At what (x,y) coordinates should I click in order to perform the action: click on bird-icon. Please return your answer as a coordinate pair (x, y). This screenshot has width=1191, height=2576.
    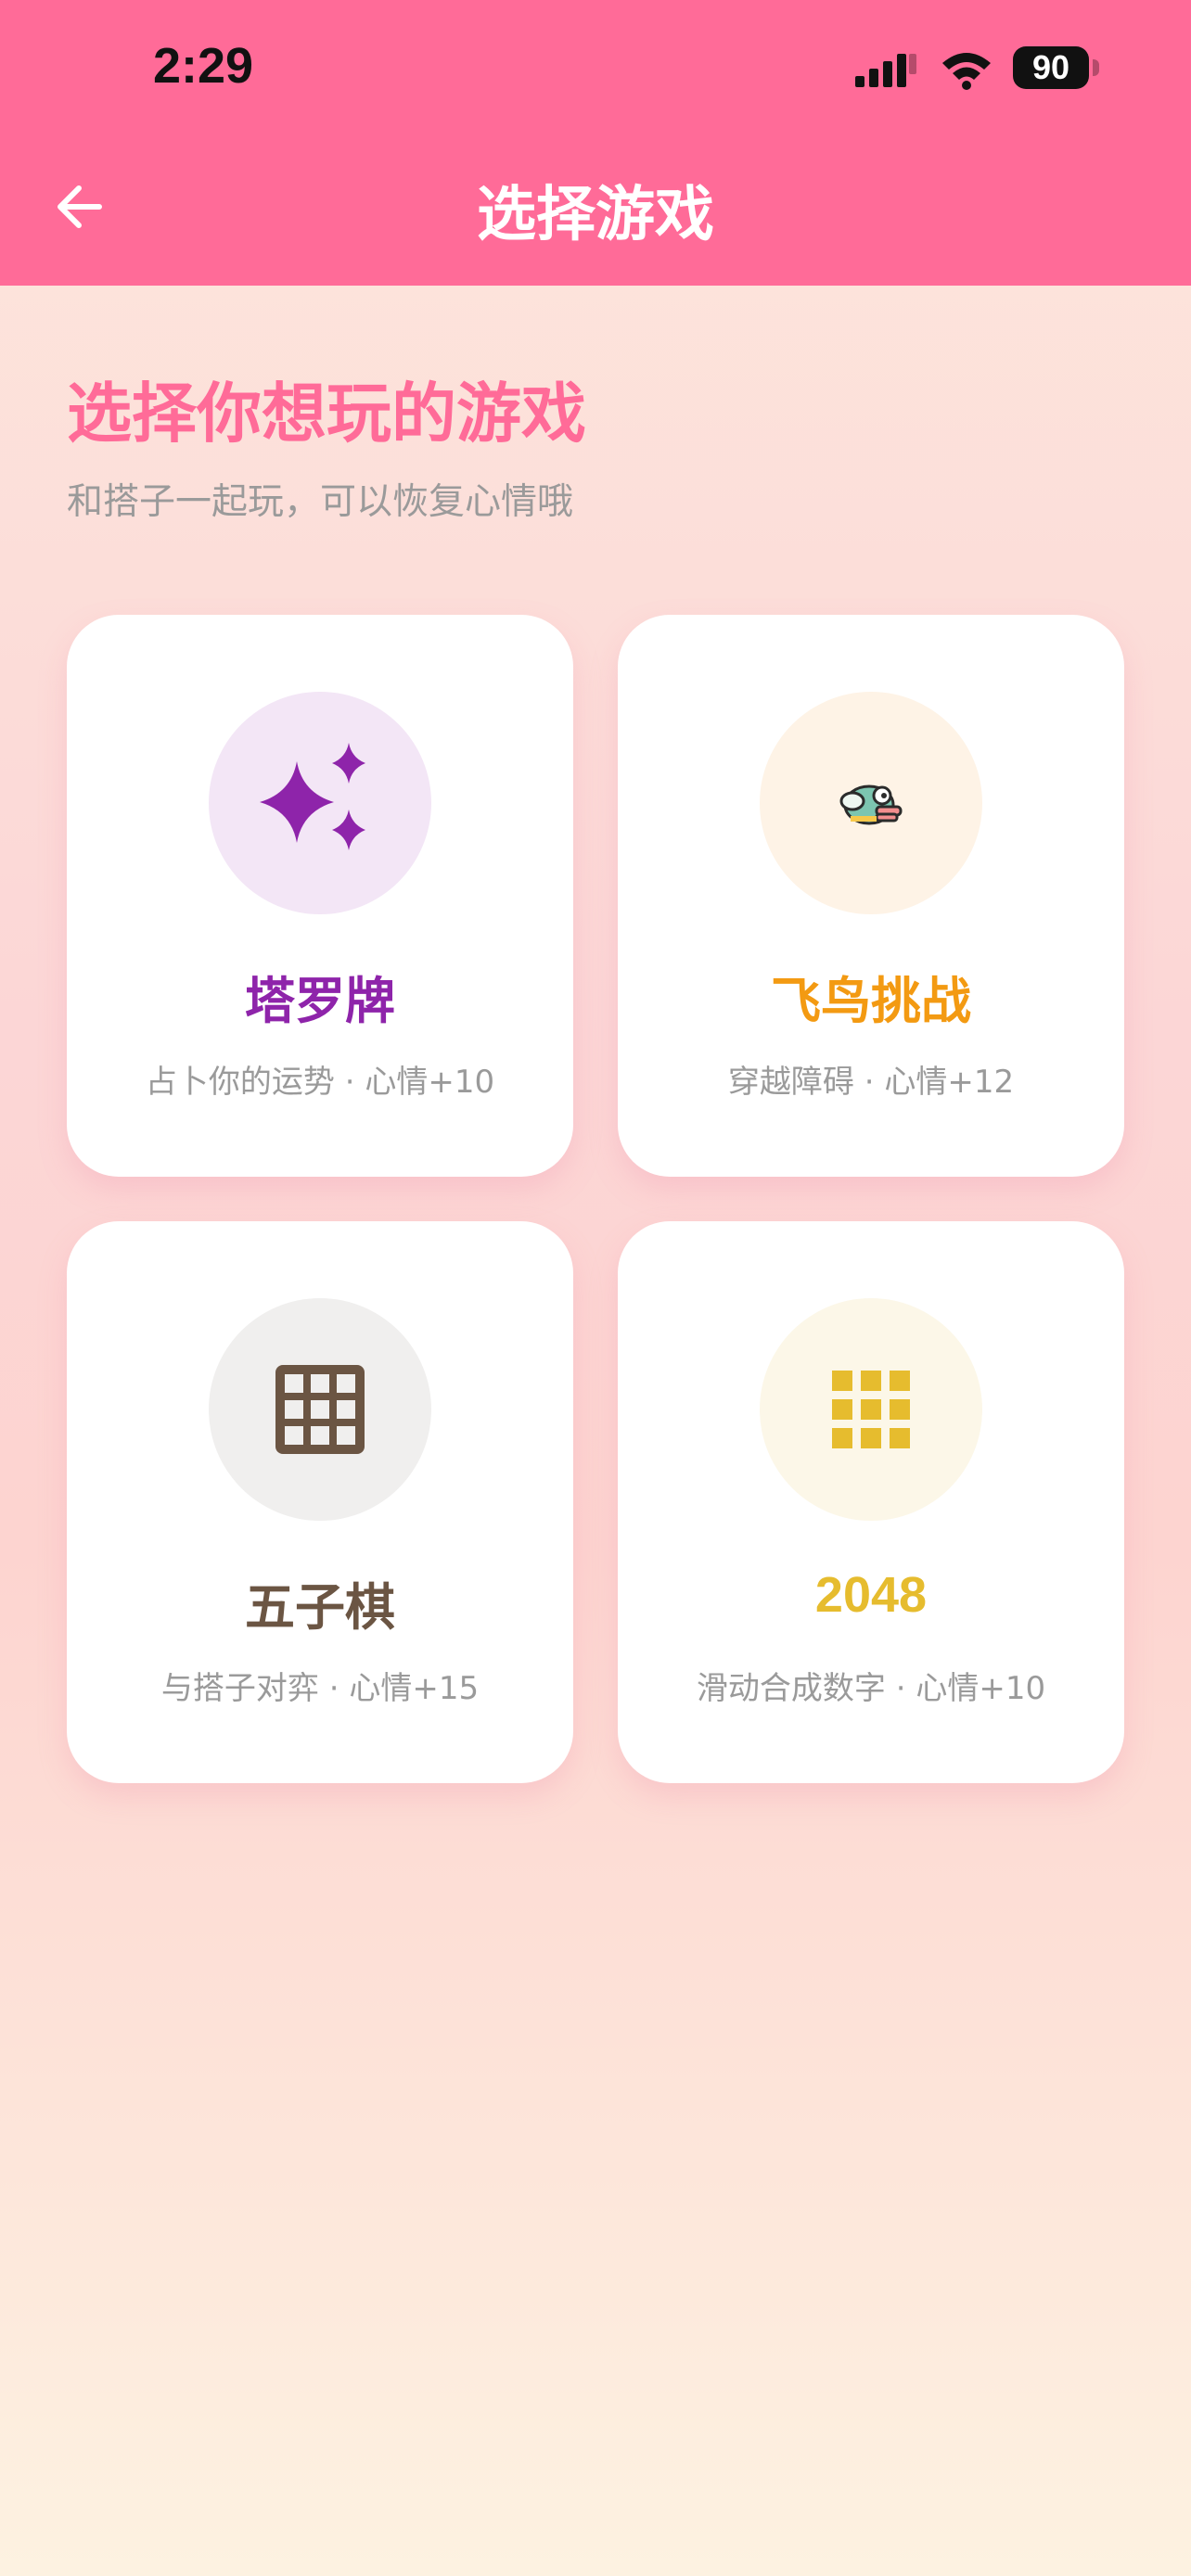
    Looking at the image, I should click on (871, 804).